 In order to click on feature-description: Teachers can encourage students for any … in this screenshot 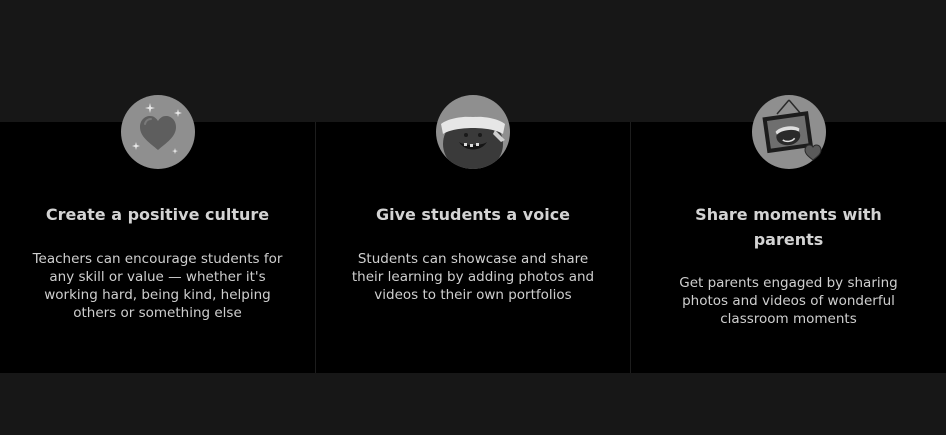, I will do `click(157, 286)`.